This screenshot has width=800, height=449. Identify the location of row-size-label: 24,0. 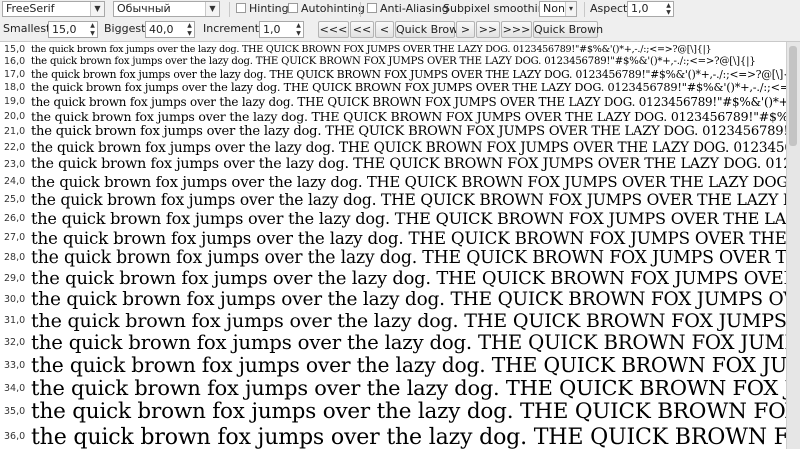
(15, 181).